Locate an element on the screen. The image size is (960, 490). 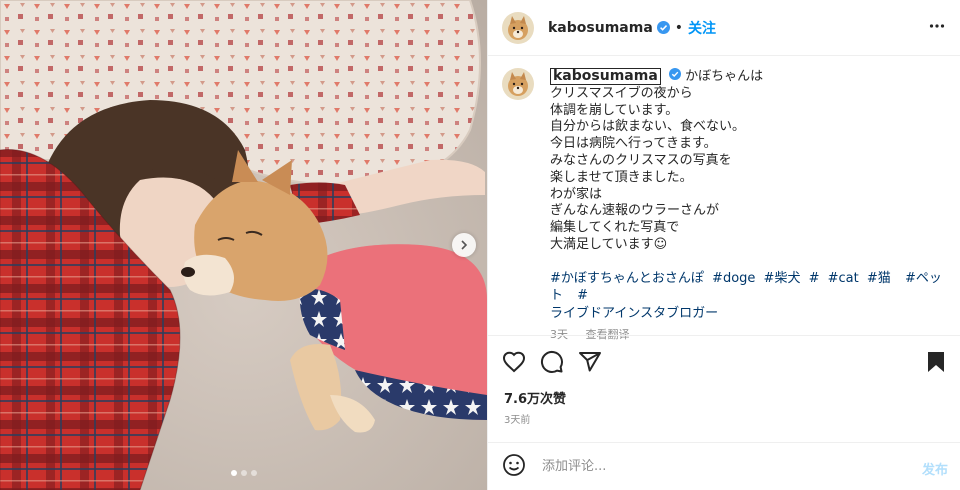
chevron-right-icon is located at coordinates (464, 245).